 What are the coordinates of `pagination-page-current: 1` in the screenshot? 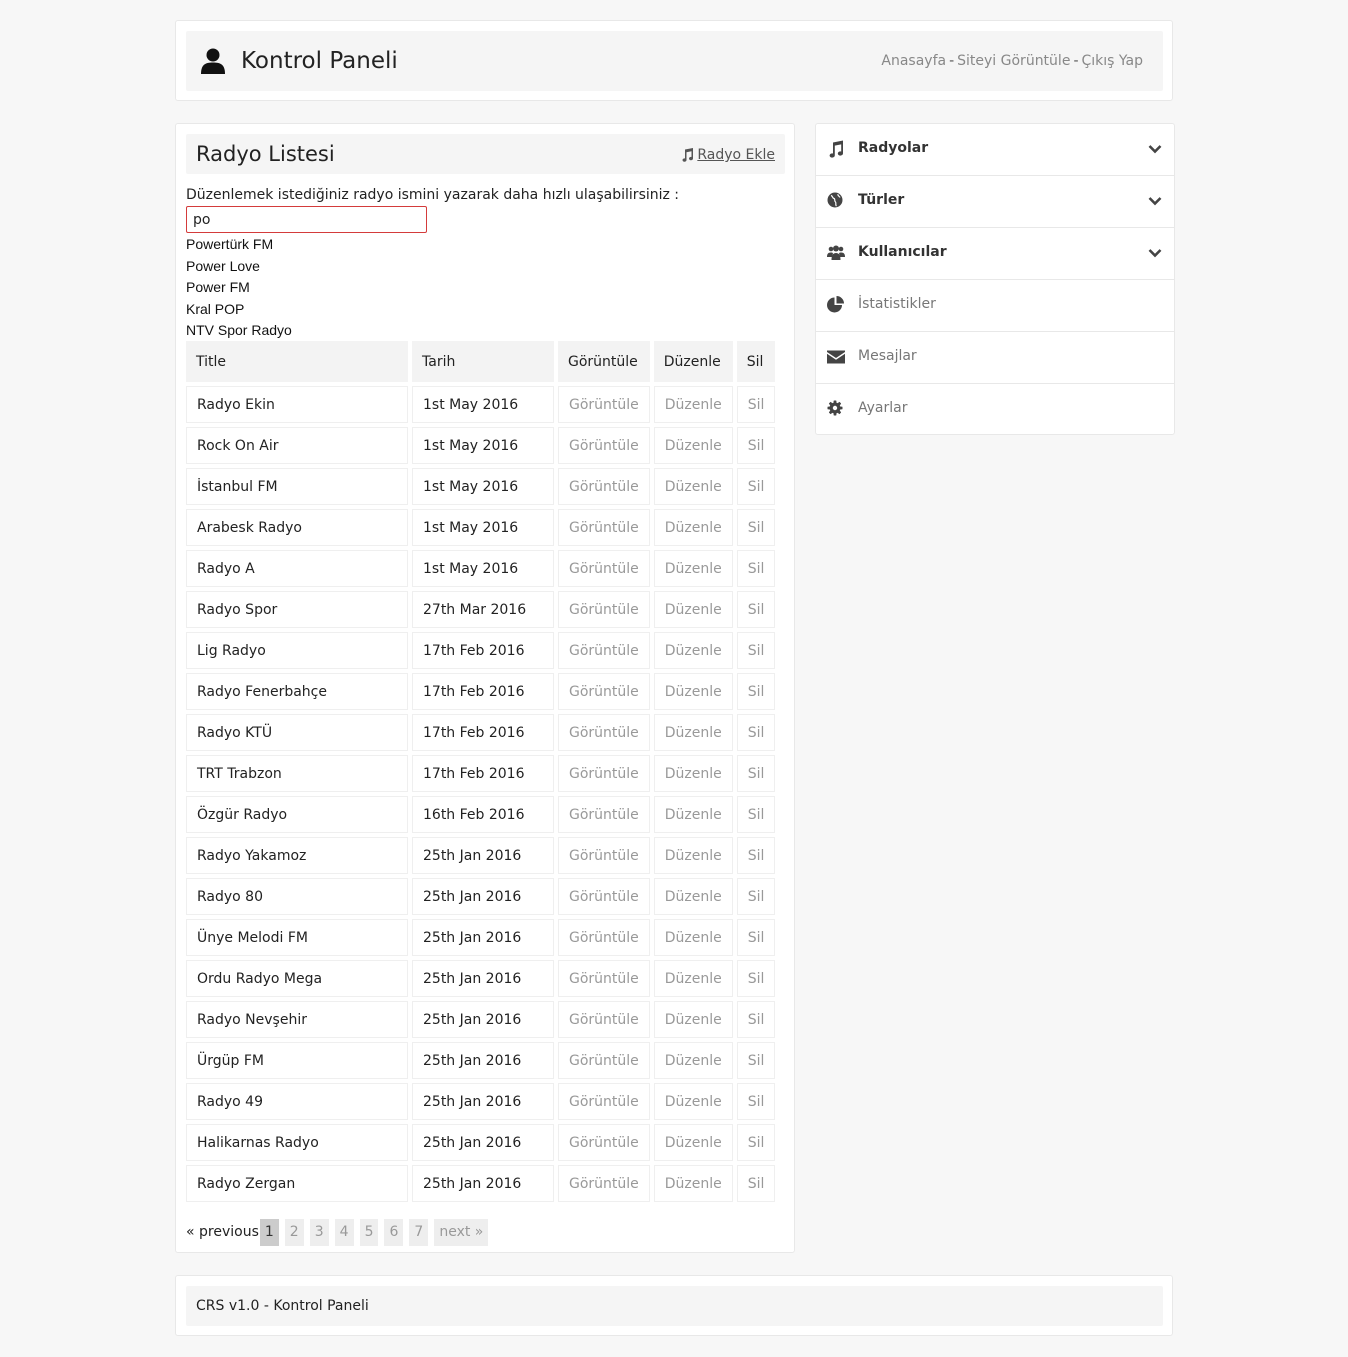 It's located at (269, 1232).